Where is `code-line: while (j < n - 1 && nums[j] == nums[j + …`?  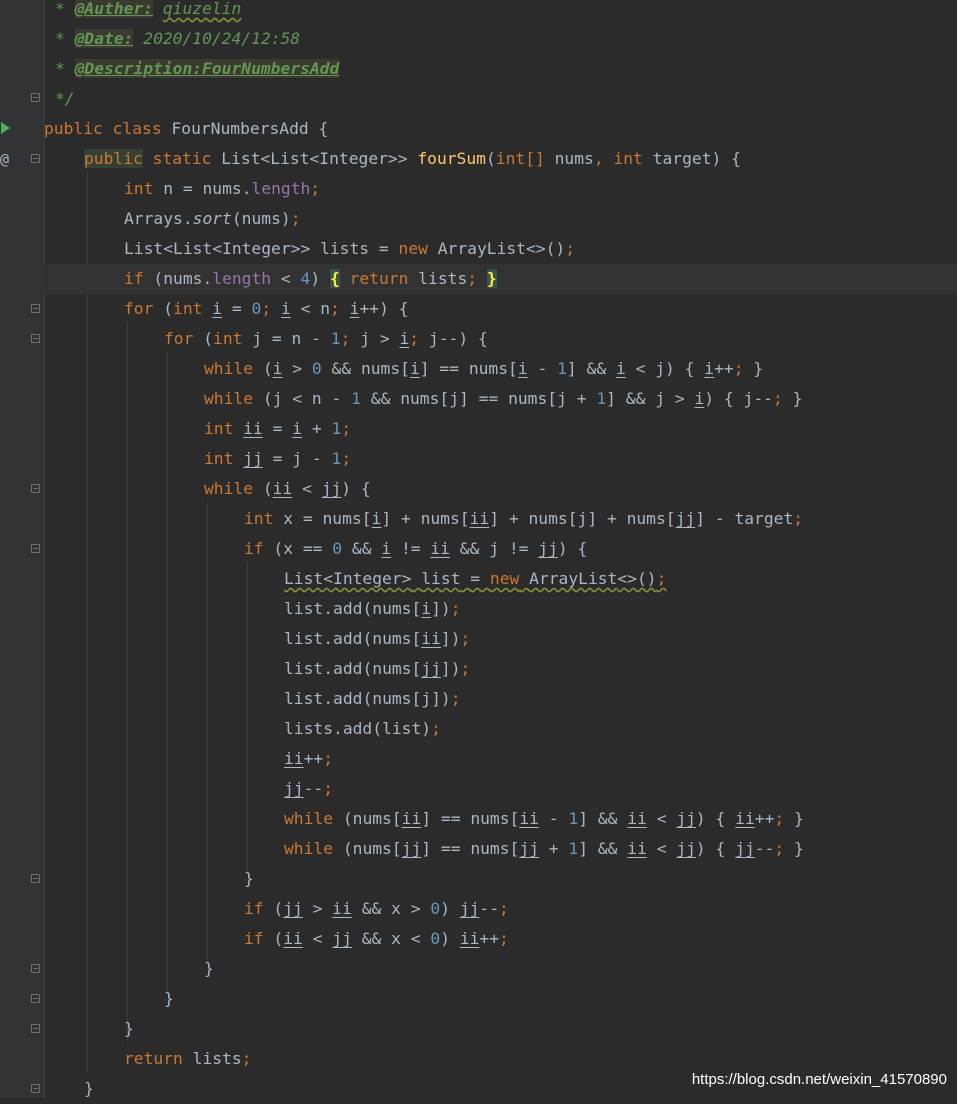
code-line: while (j < n - 1 && nums[j] == nums[j + … is located at coordinates (500, 399).